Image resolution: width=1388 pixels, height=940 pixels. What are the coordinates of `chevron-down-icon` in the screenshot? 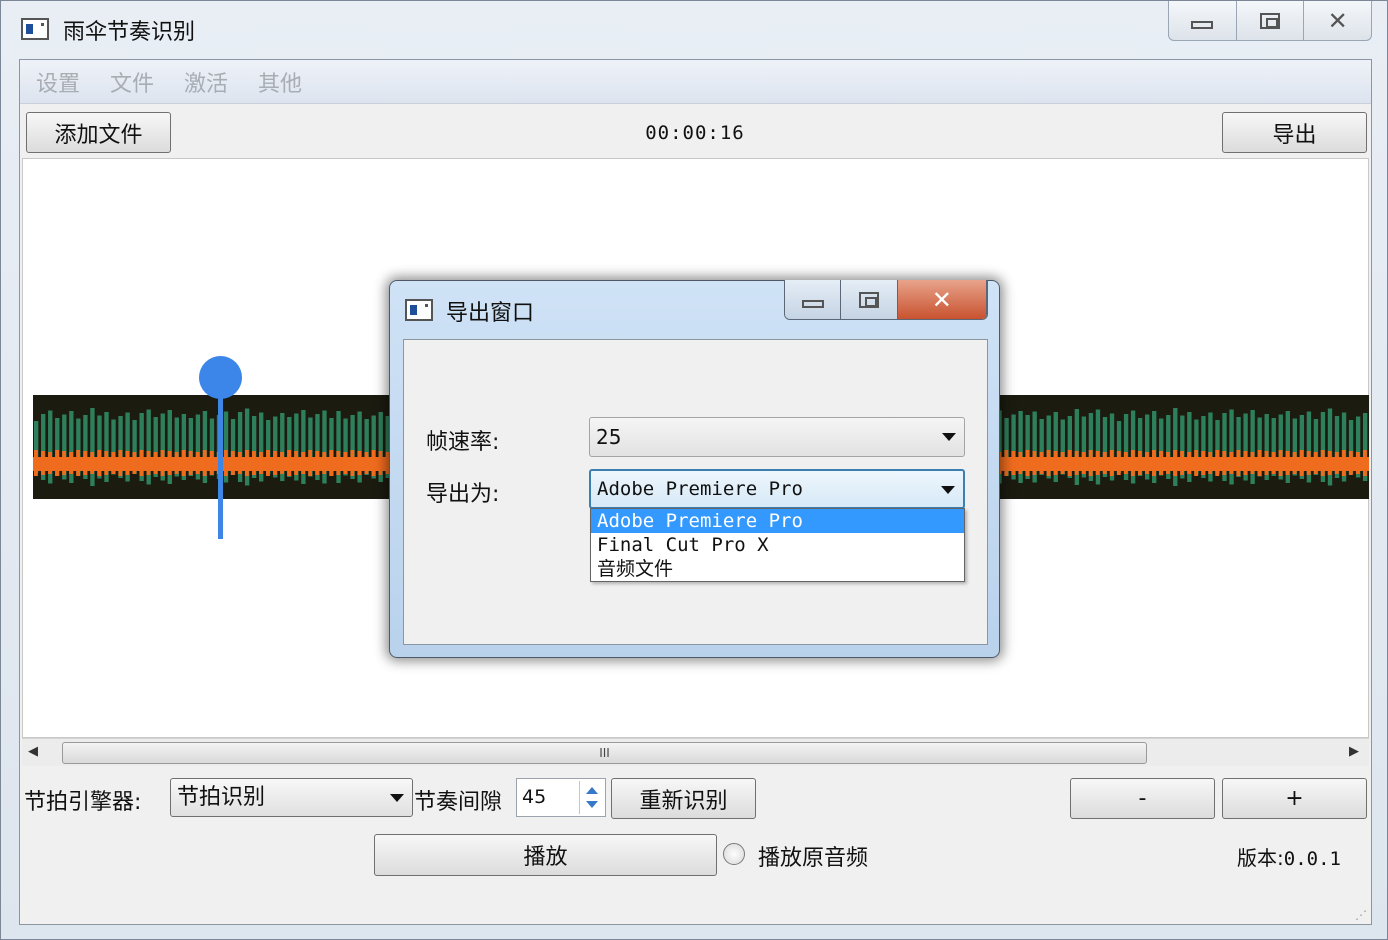 It's located at (397, 798).